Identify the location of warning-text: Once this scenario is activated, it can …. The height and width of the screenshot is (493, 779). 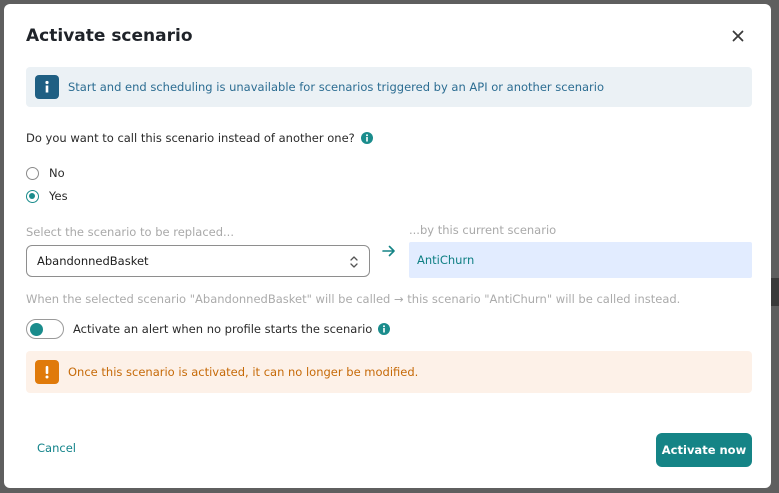
(243, 372).